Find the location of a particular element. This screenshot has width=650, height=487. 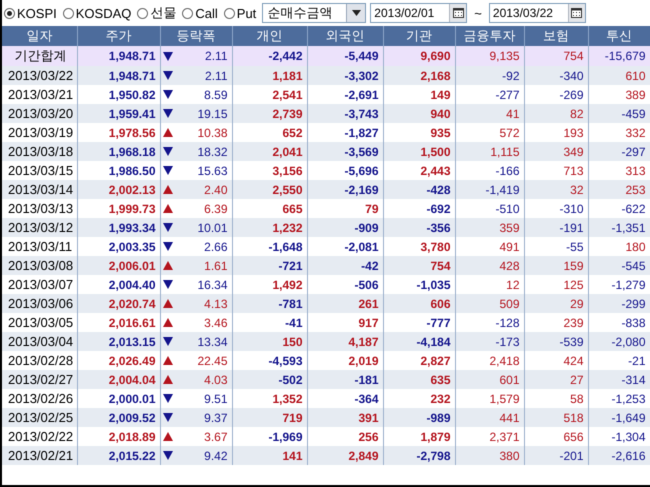

column-header: 개인 is located at coordinates (269, 36).